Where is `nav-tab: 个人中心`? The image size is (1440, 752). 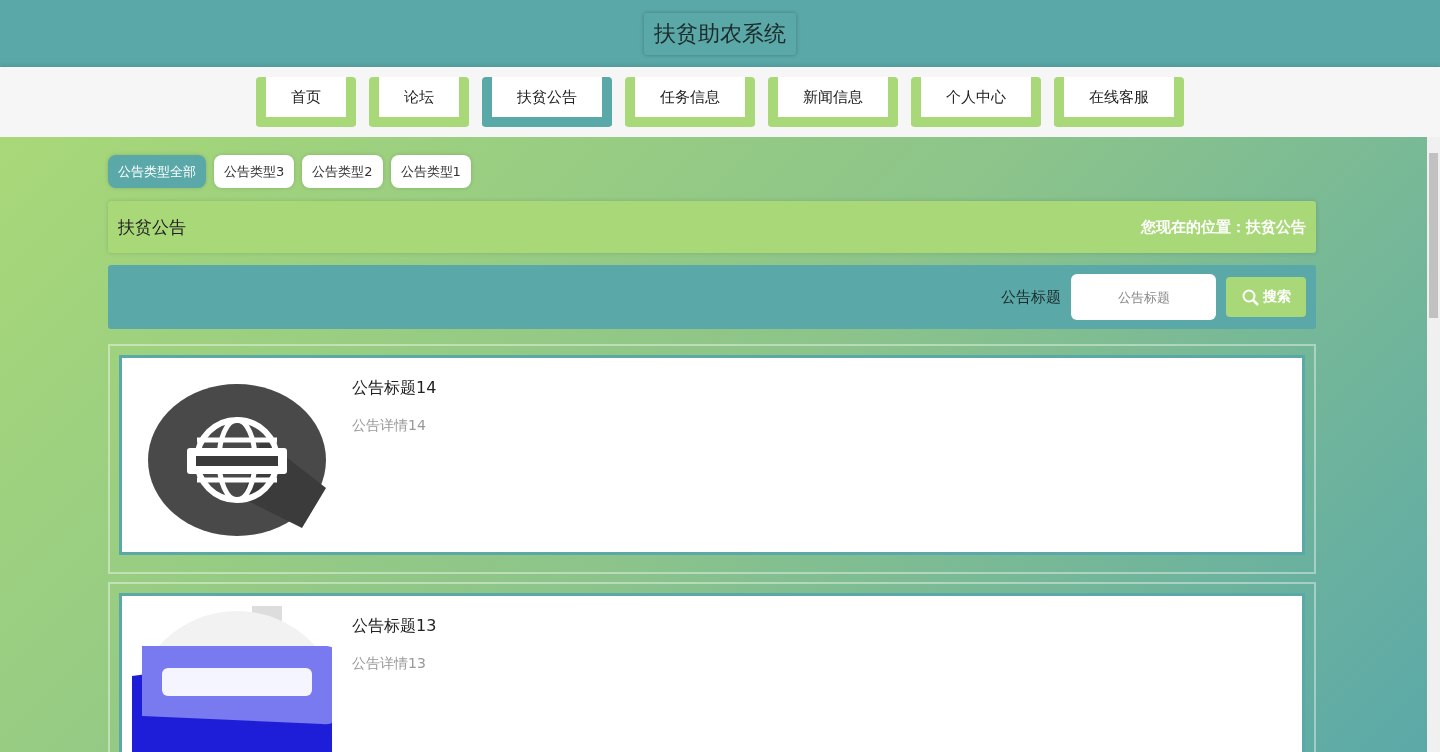
nav-tab: 个人中心 is located at coordinates (976, 102).